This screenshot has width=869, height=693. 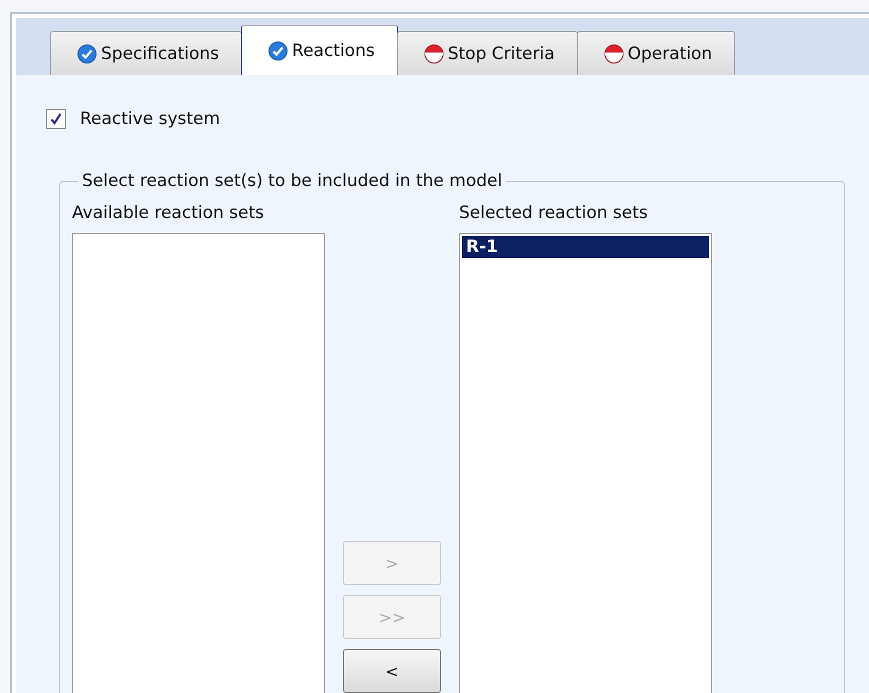 What do you see at coordinates (487, 53) in the screenshot?
I see `tab: Stop Criteria` at bounding box center [487, 53].